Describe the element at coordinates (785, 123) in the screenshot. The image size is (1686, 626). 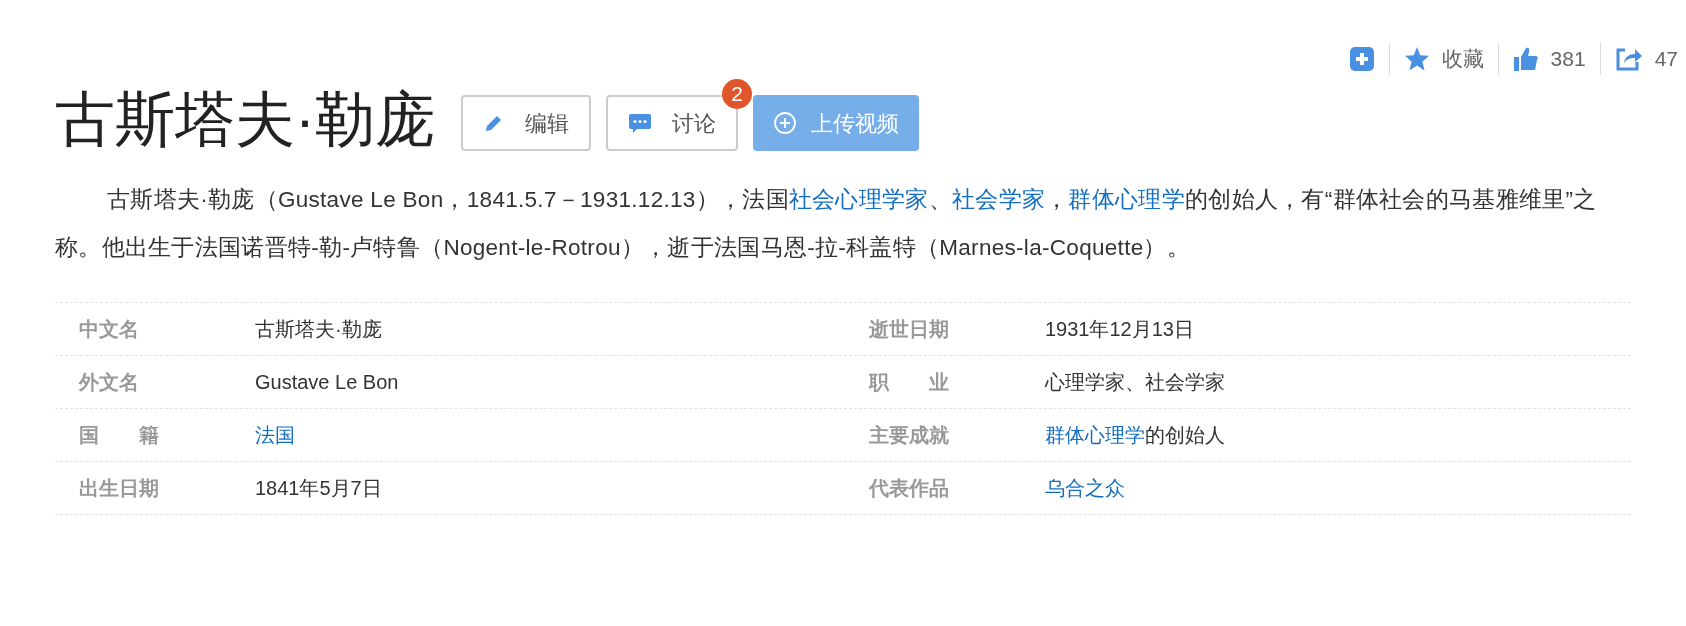
I see `plus-circle-icon` at that location.